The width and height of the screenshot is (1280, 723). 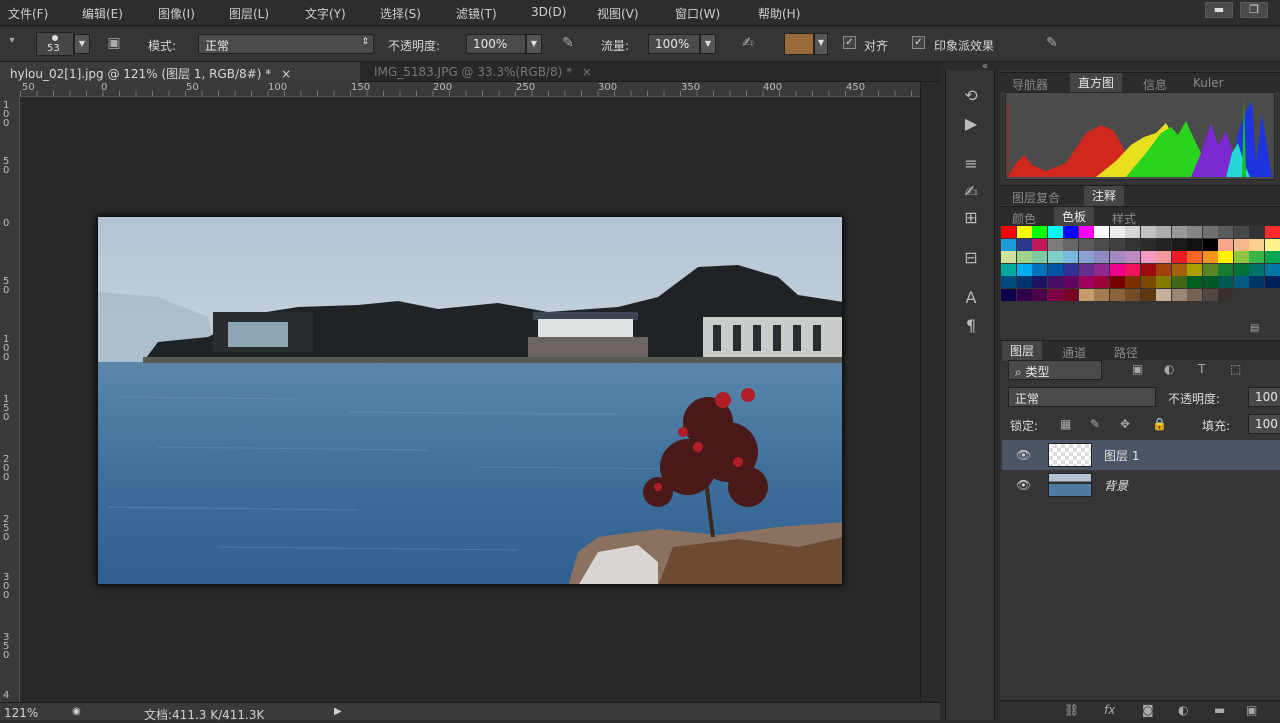 I want to click on lock-position-icon: ✥, so click(x=1125, y=424).